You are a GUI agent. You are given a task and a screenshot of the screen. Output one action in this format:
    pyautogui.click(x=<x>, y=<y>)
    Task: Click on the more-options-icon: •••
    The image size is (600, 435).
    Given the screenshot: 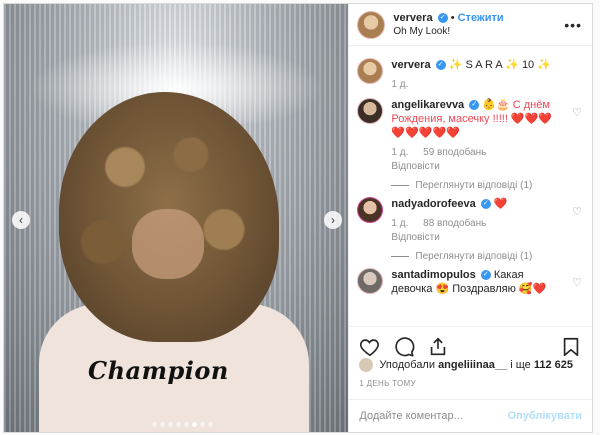 What is the action you would take?
    pyautogui.click(x=573, y=25)
    